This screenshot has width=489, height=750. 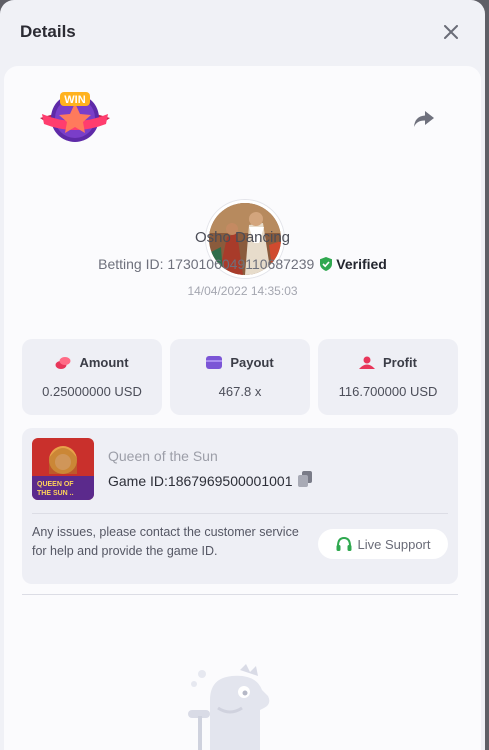 What do you see at coordinates (206, 264) in the screenshot?
I see `betting-id: Betting ID: 1730106049110687239` at bounding box center [206, 264].